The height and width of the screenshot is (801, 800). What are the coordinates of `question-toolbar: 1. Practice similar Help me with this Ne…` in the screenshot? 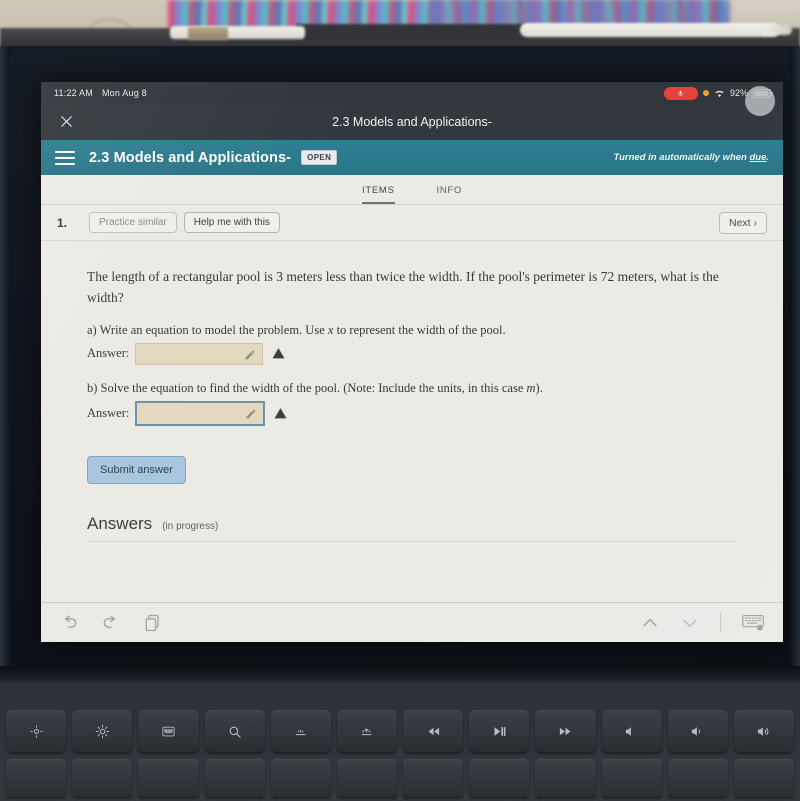 It's located at (412, 223).